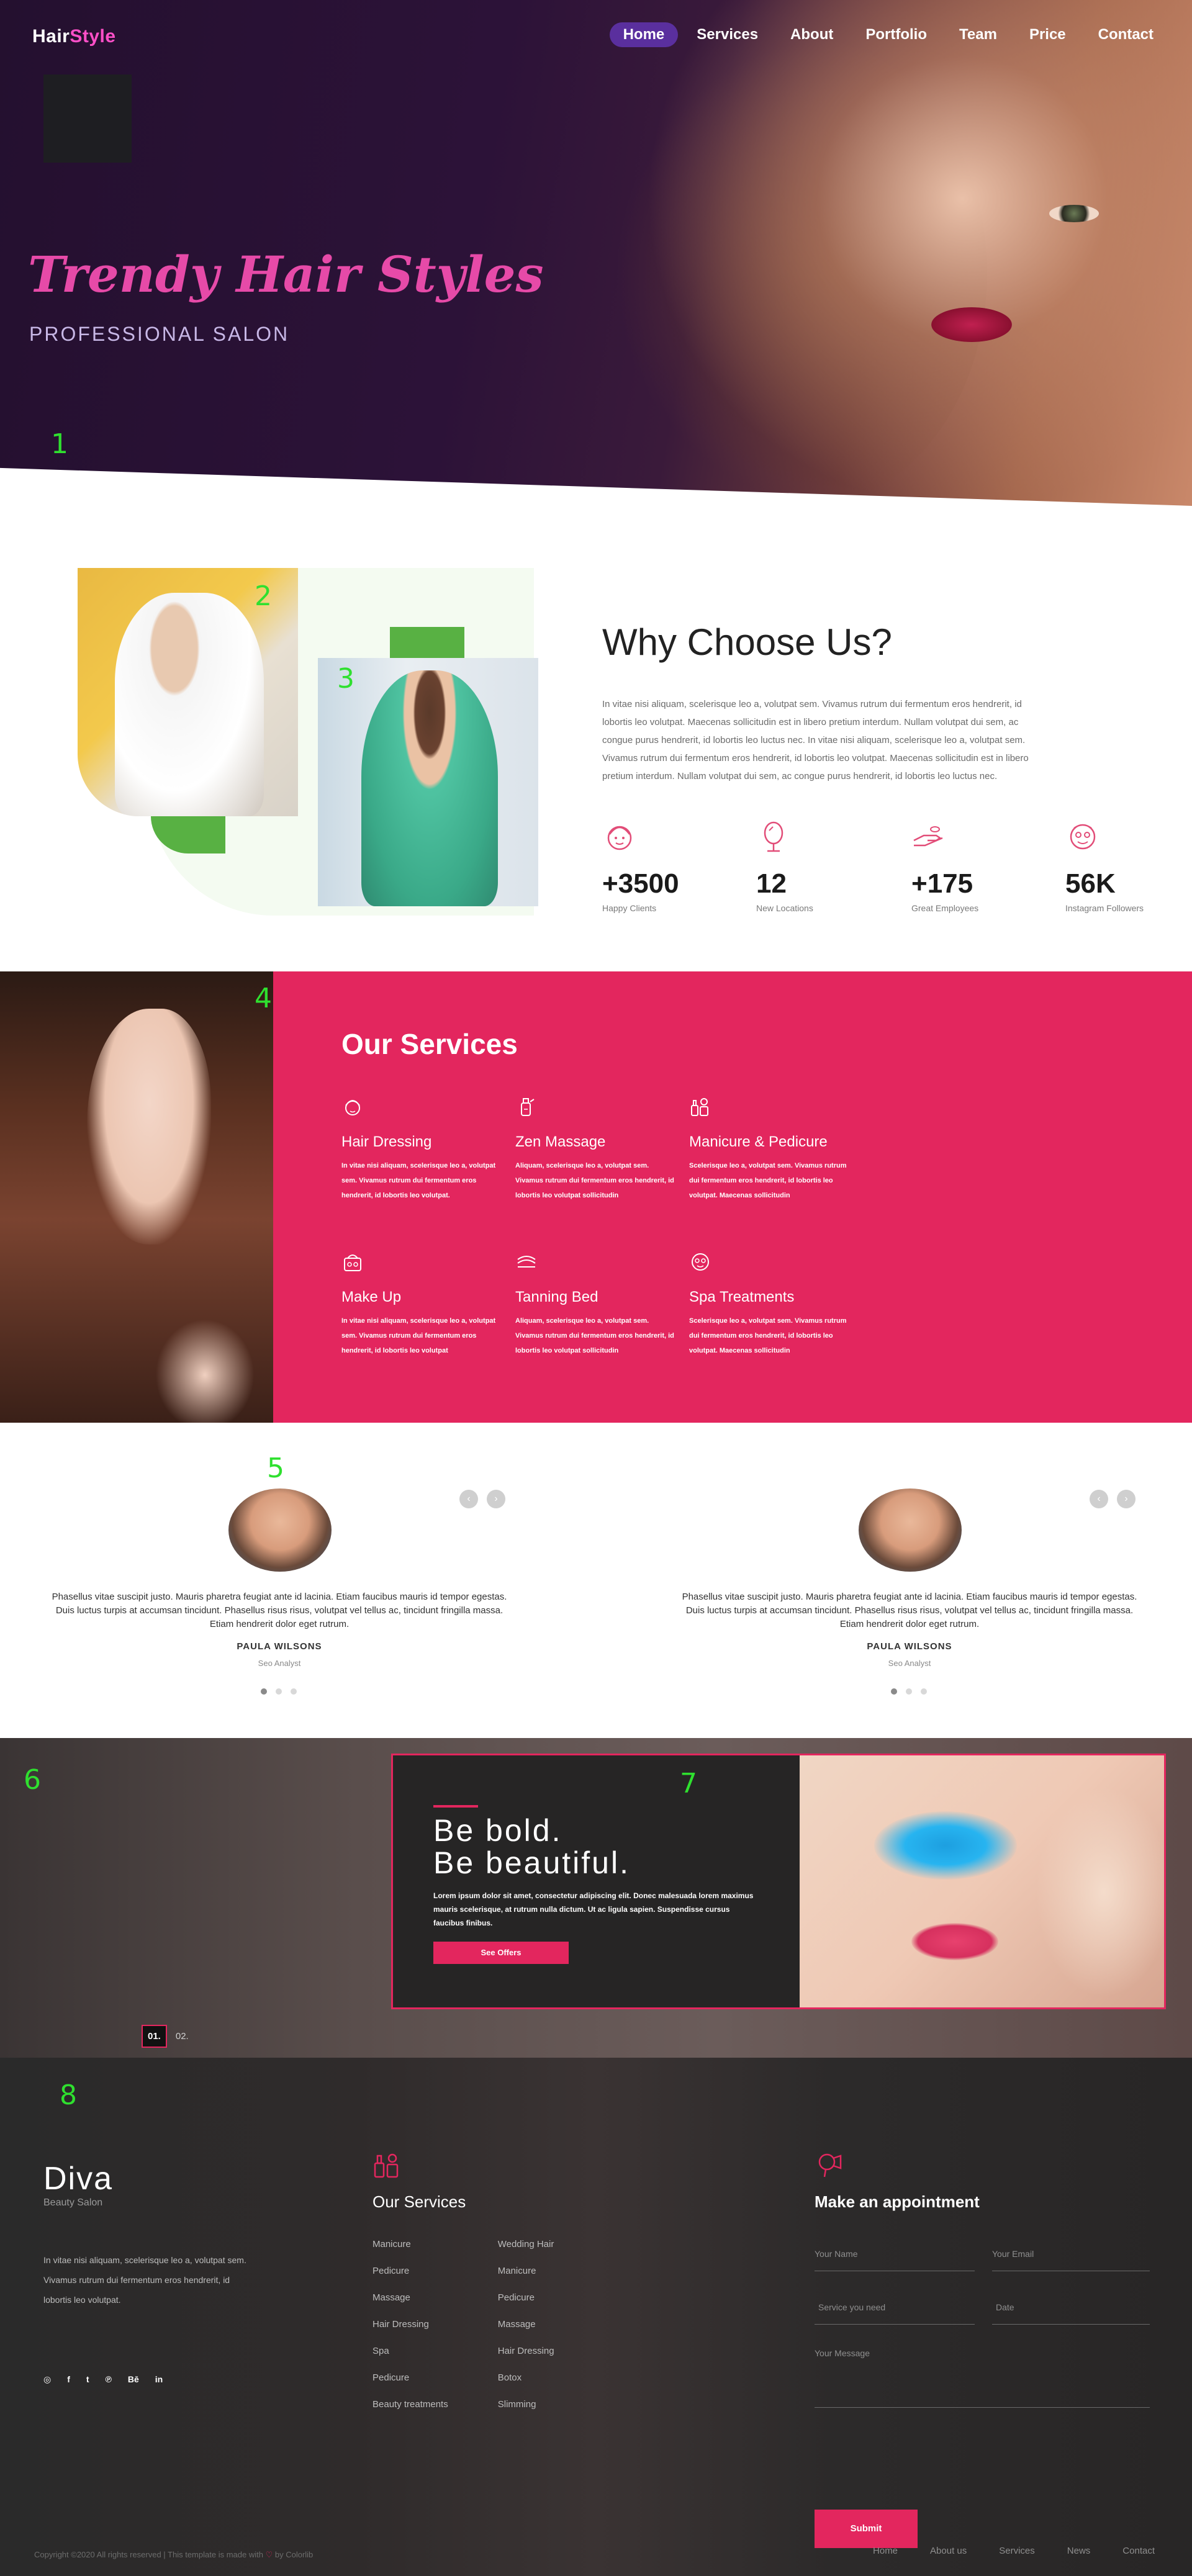 This screenshot has height=2576, width=1192. What do you see at coordinates (386, 2165) in the screenshot?
I see `nail-polish-icon` at bounding box center [386, 2165].